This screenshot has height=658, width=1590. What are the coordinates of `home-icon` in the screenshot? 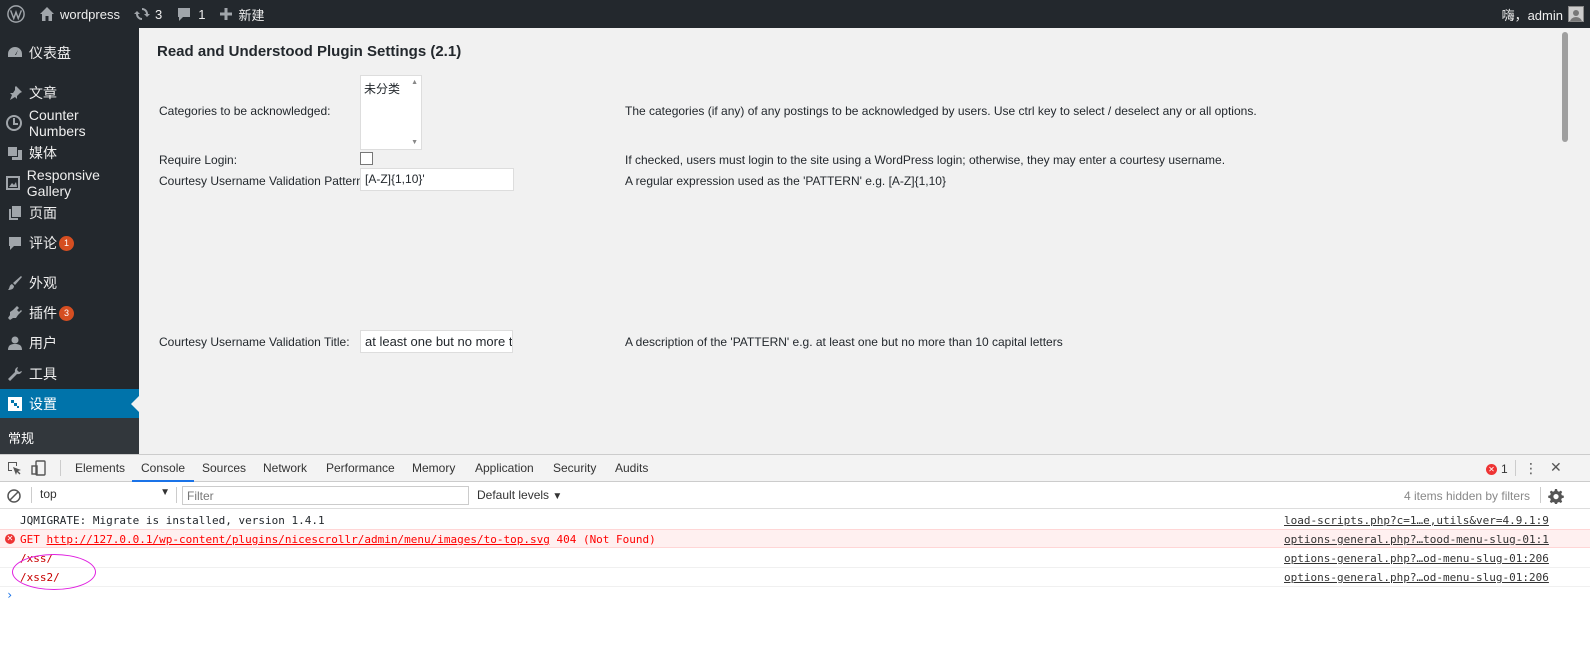 It's located at (47, 14).